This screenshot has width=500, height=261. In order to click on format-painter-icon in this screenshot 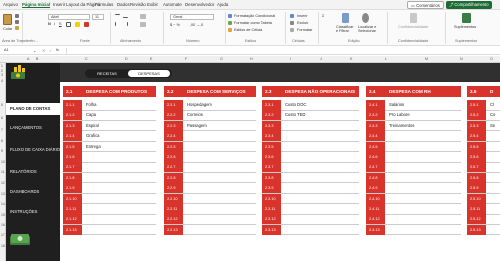, I will do `click(17, 28)`.